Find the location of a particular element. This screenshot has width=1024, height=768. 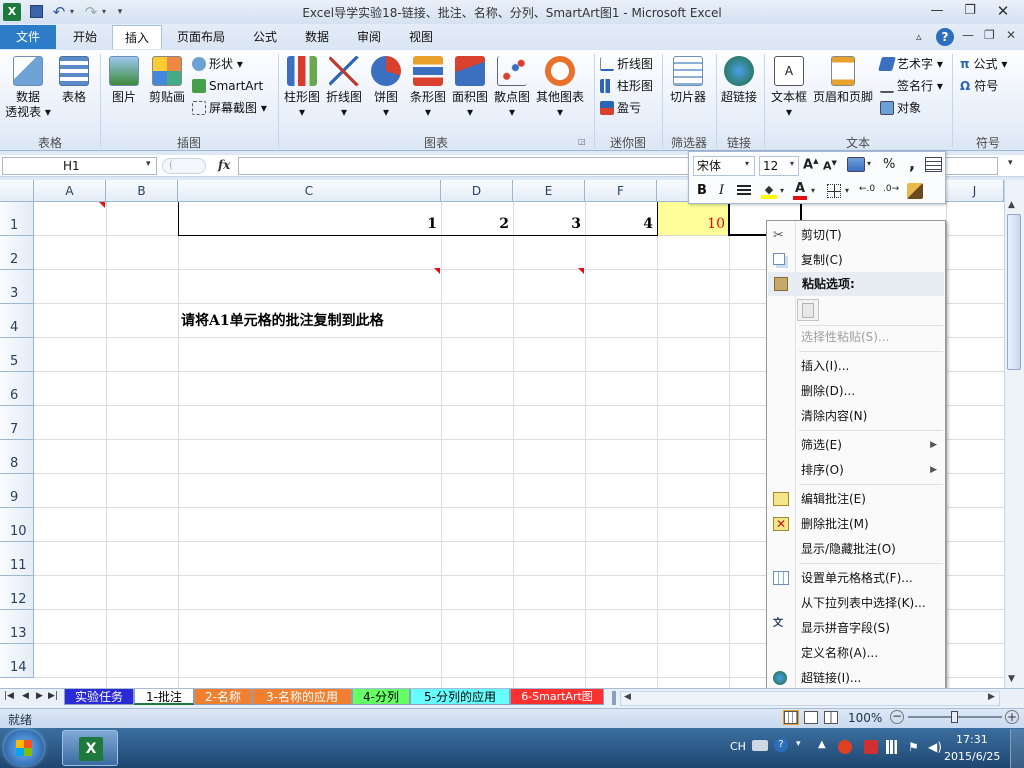

column-header-f: F is located at coordinates (621, 191).